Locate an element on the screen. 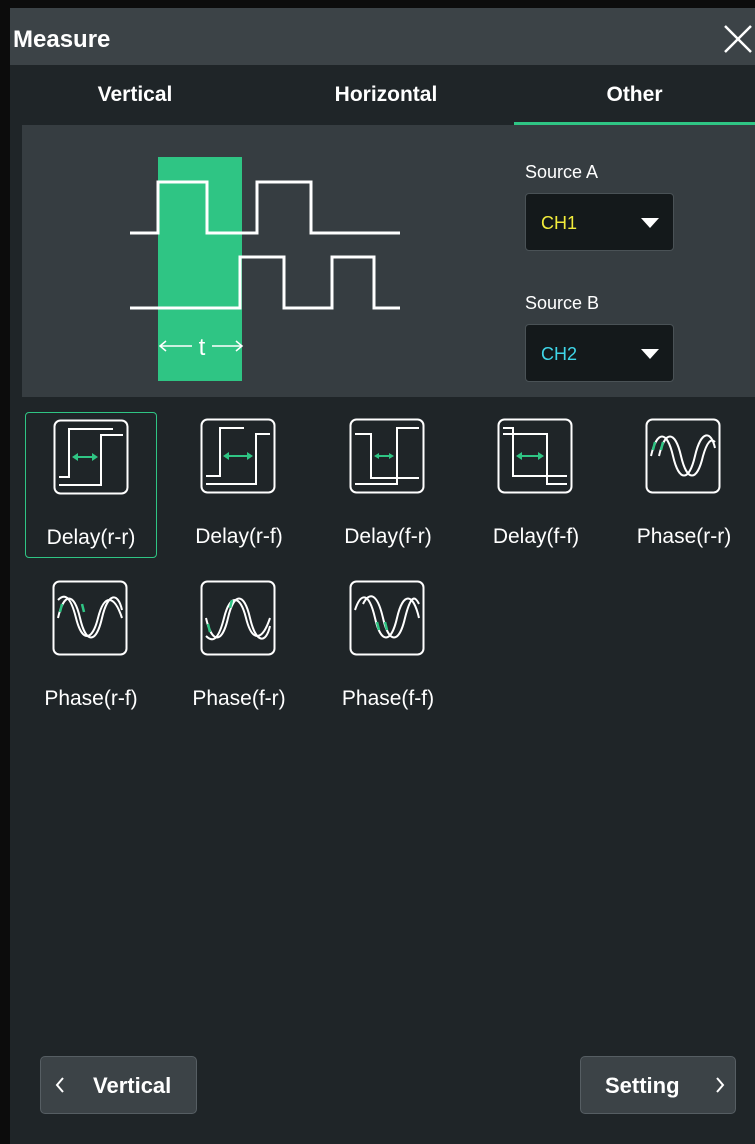 The width and height of the screenshot is (755, 1144). measure-phase-fall-fall: Phase(f-f) is located at coordinates (388, 647).